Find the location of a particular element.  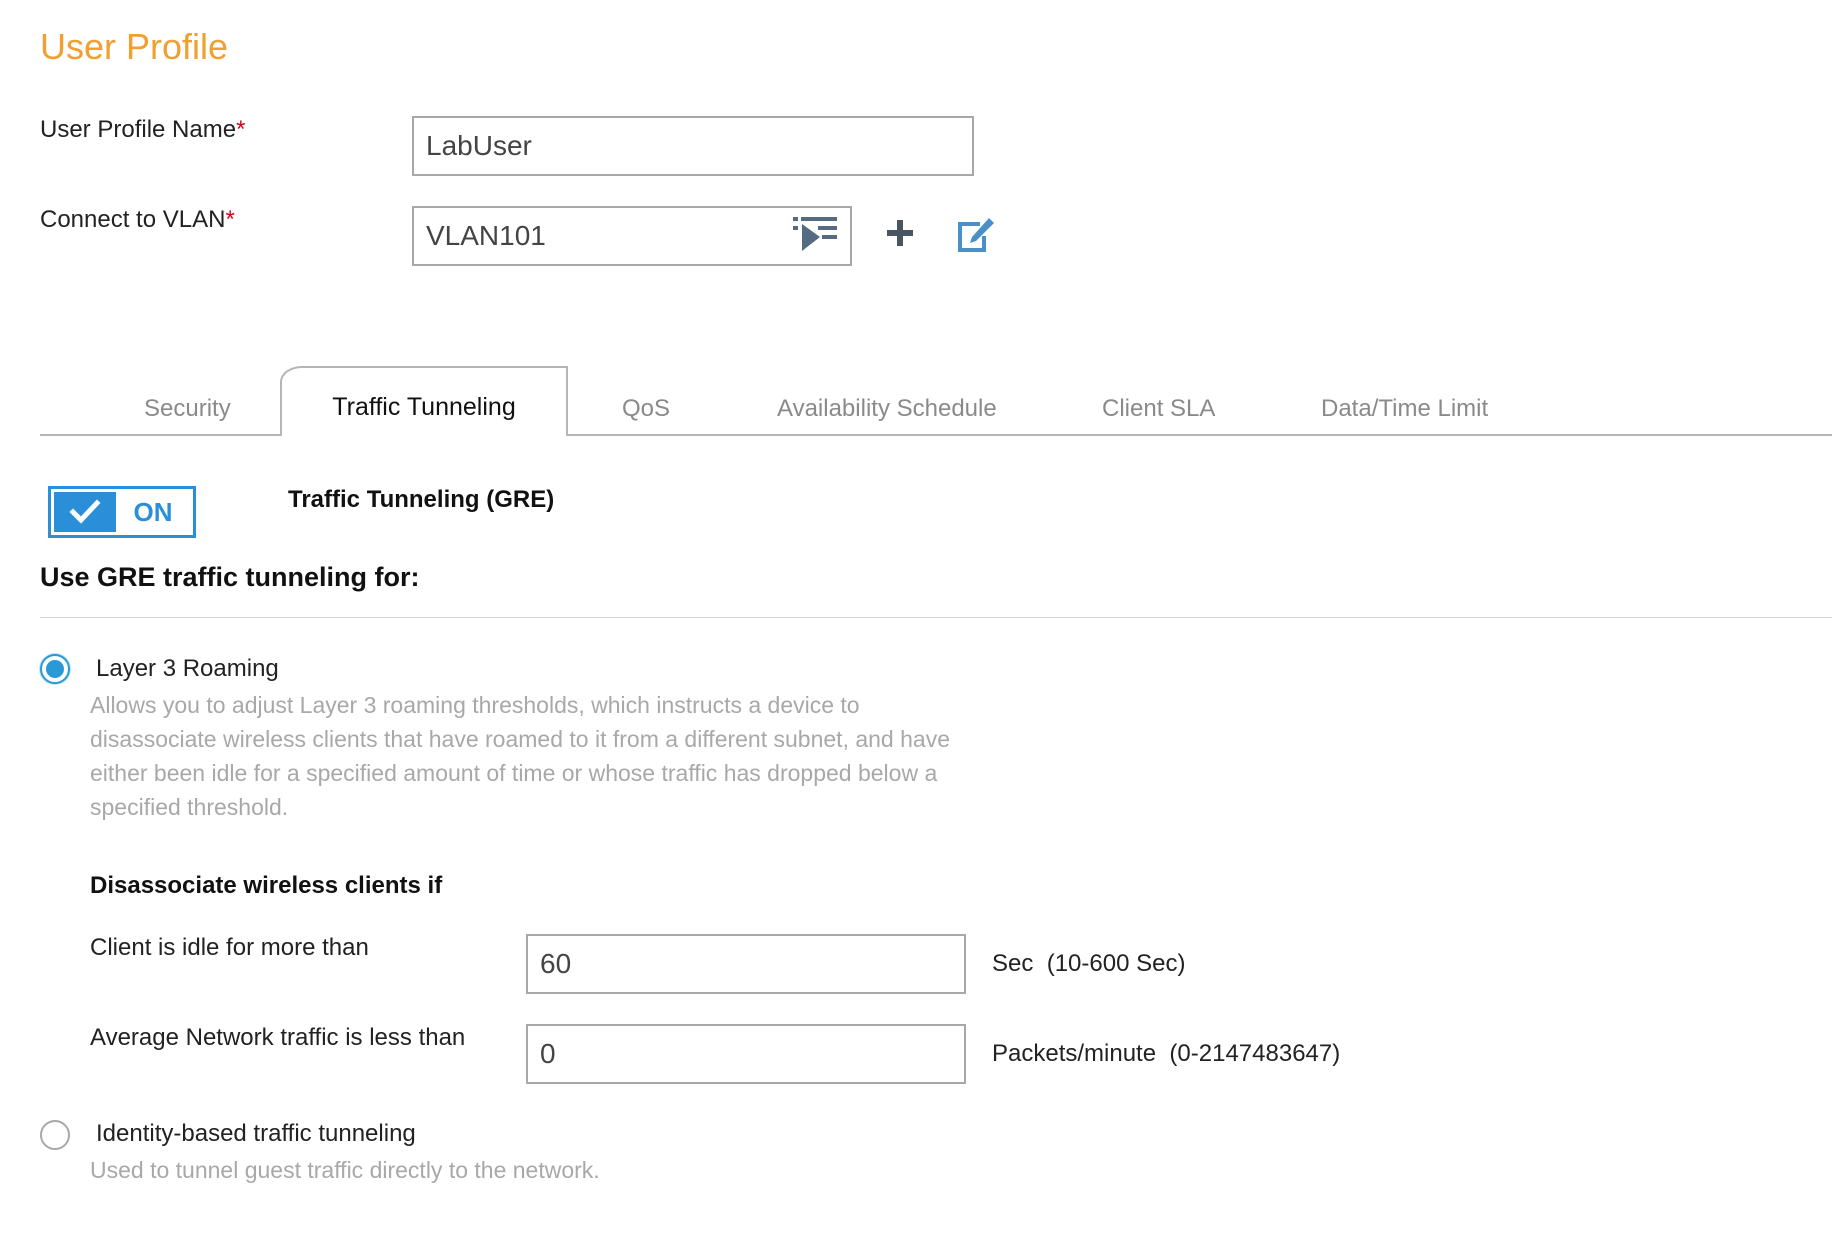

idle-label: Client is idle for more than is located at coordinates (229, 947).